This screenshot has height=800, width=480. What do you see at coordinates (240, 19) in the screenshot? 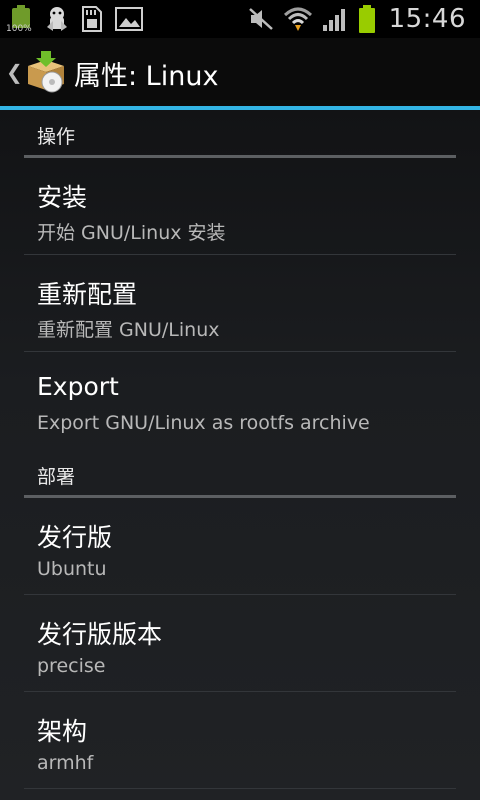
I see `status-bar: 100% 15:46` at bounding box center [240, 19].